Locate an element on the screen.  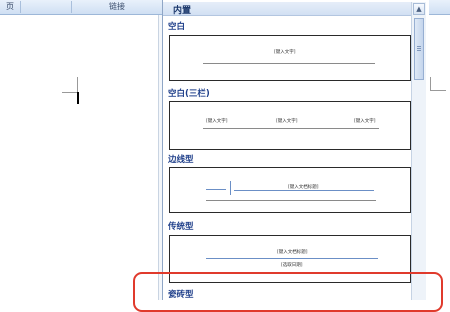
scrollbar-thumb is located at coordinates (419, 49).